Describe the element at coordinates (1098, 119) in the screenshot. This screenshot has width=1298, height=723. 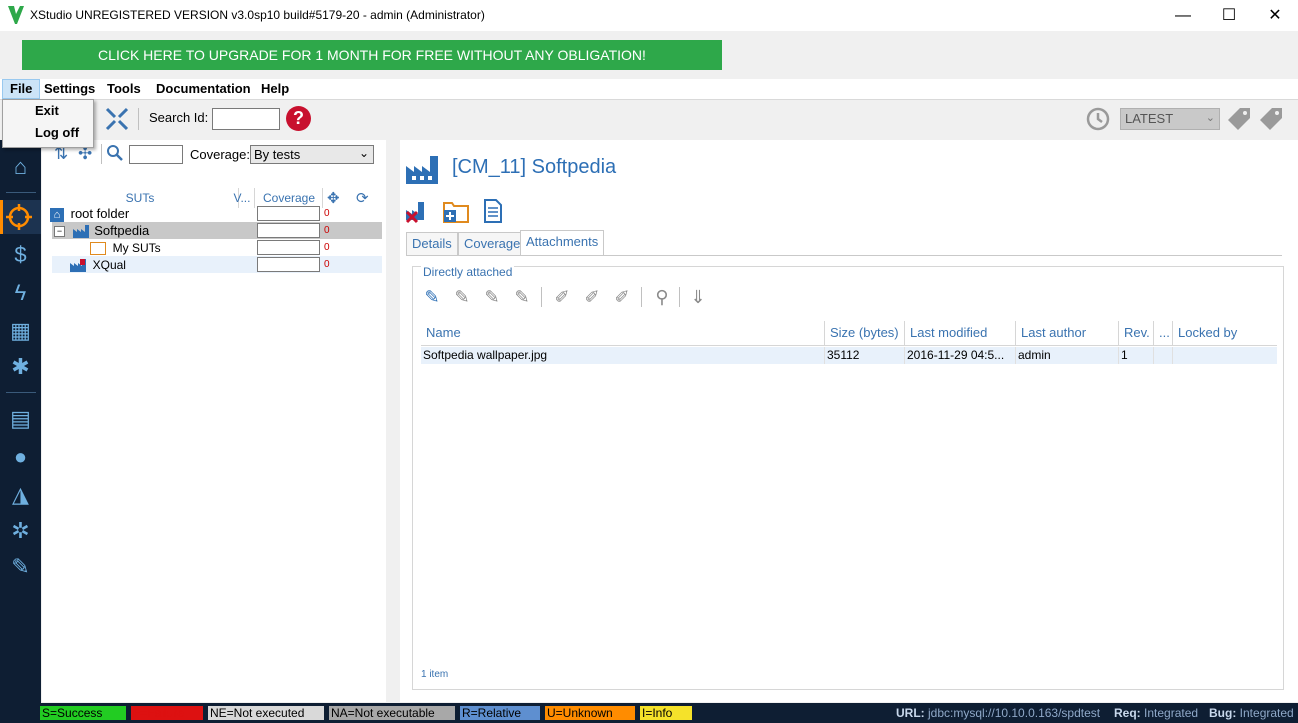
I see `history-clock-icon` at that location.